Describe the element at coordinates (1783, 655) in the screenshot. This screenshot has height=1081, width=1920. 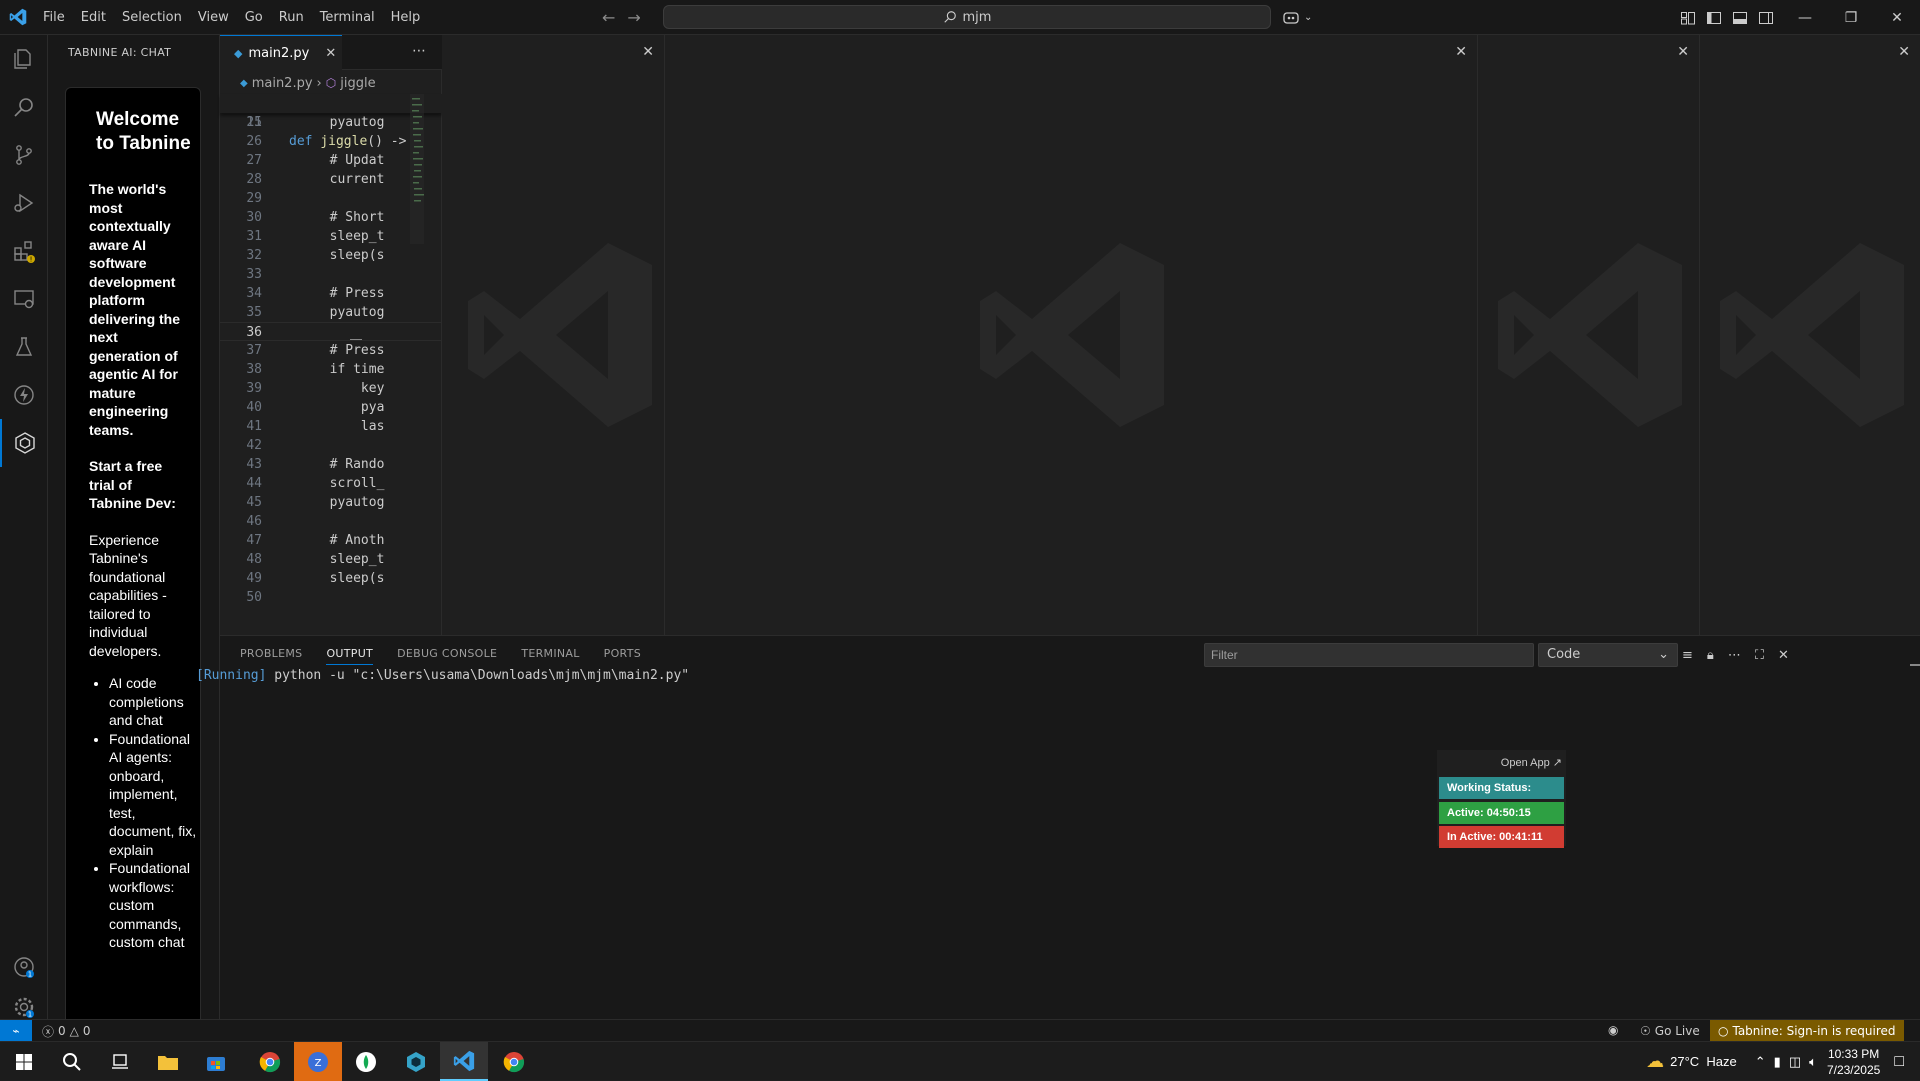
I see `close-panel-icon: ✕` at that location.